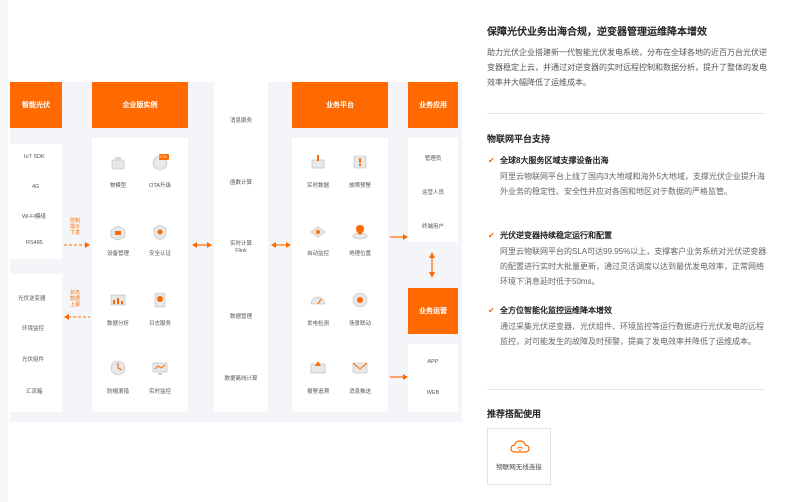  I want to click on alarm-trace-icon, so click(318, 367).